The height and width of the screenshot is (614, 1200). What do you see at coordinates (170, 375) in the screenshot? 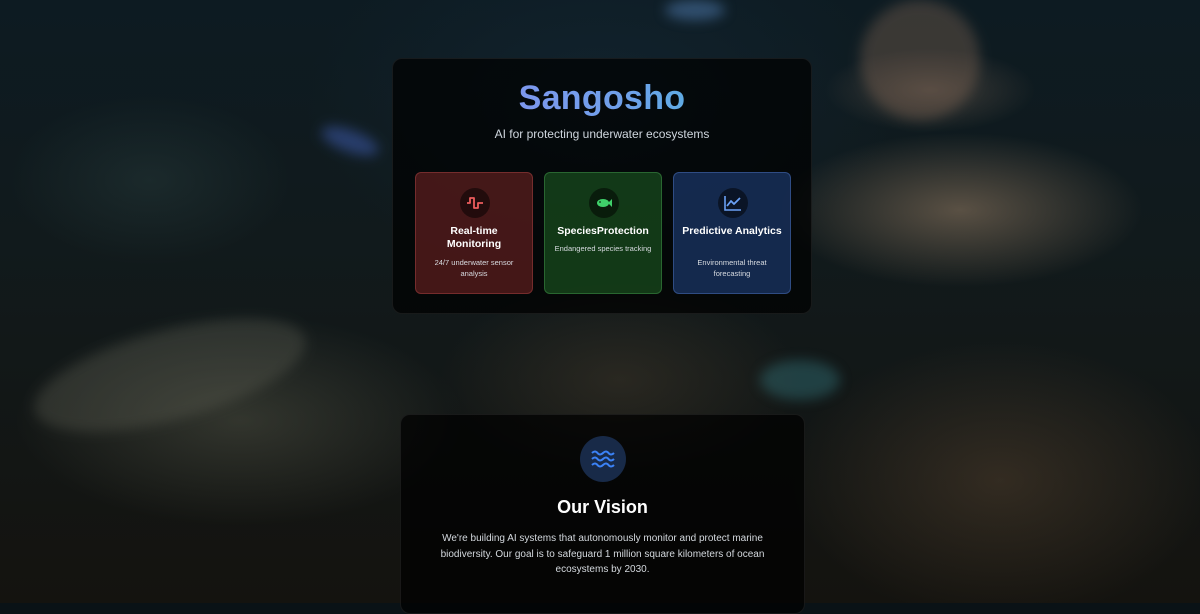
I see `background-rock` at bounding box center [170, 375].